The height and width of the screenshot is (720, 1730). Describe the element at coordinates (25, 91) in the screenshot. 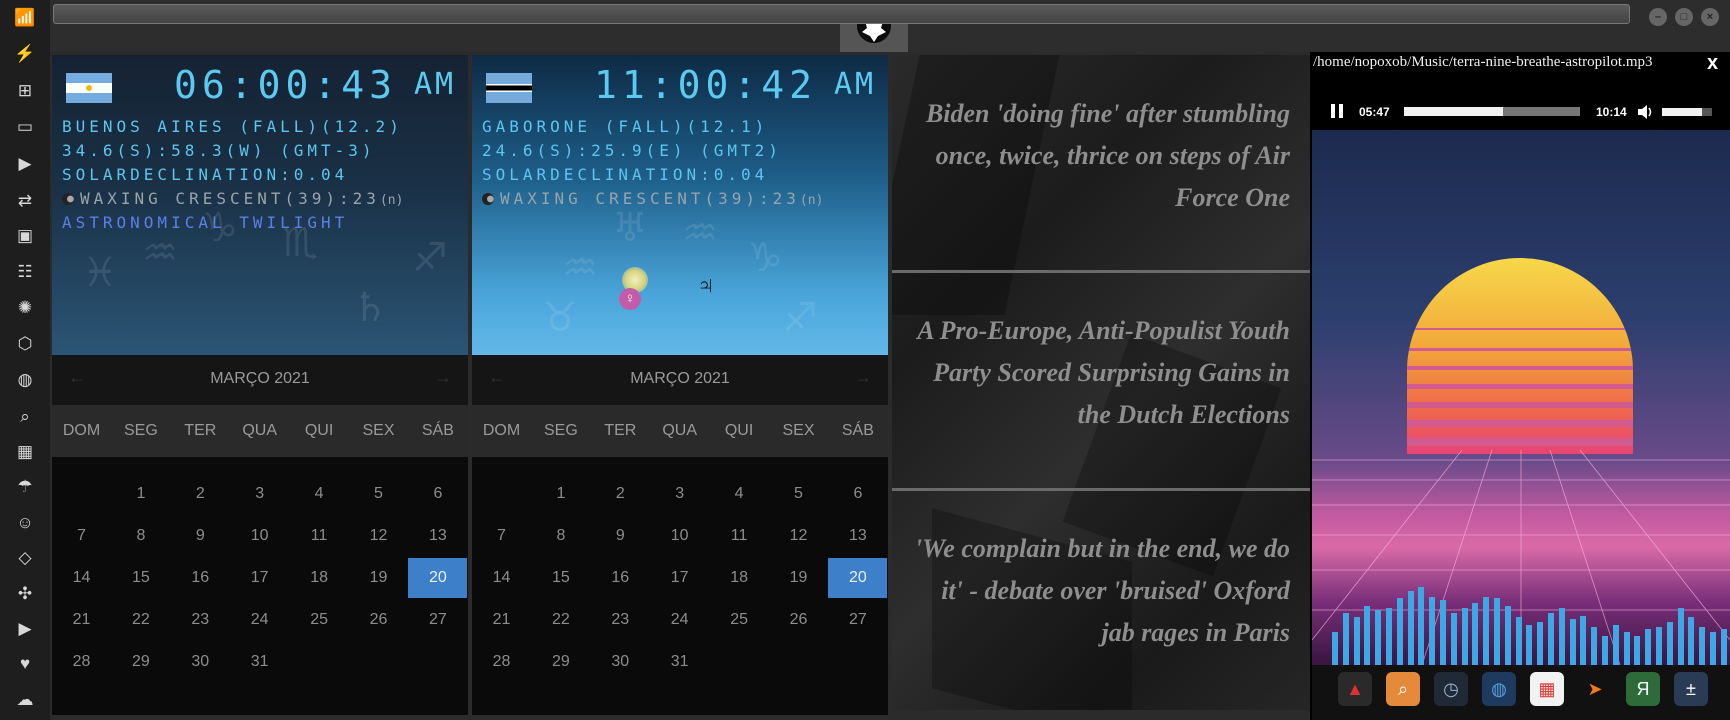

I see `windows-icon: ⊞` at that location.